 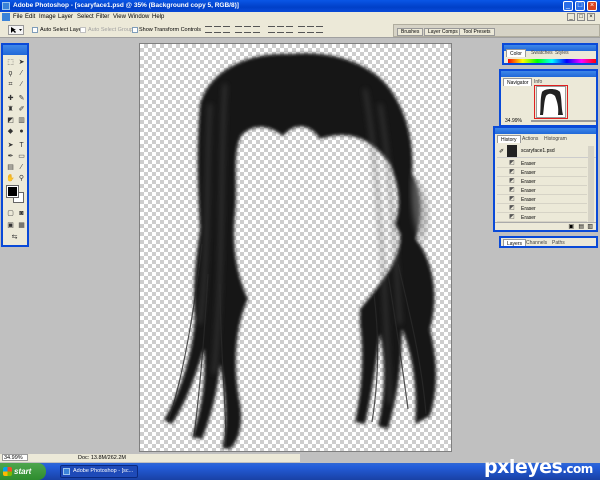 I want to click on menu-layer: Layer, so click(x=65, y=17).